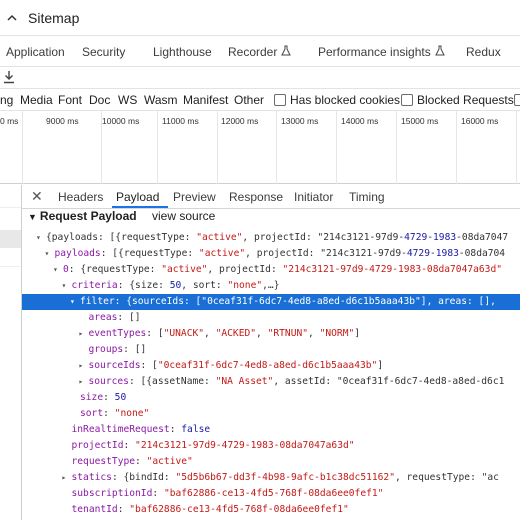 This screenshot has height=520, width=520. I want to click on detail-tab-initiator: Initiator, so click(313, 197).